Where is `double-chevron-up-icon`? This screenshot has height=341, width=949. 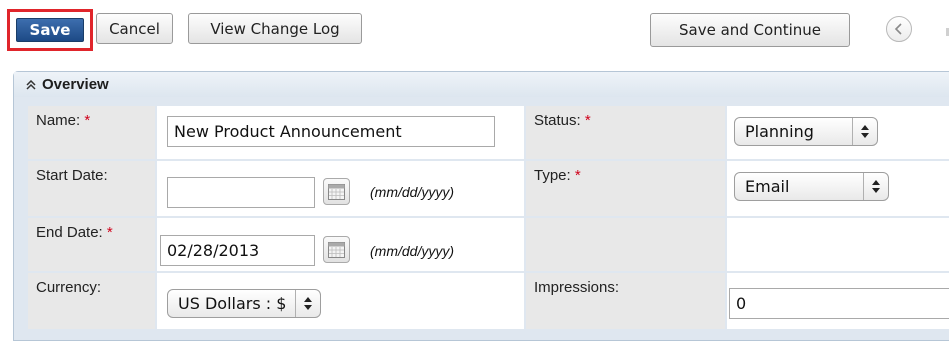
double-chevron-up-icon is located at coordinates (31, 84).